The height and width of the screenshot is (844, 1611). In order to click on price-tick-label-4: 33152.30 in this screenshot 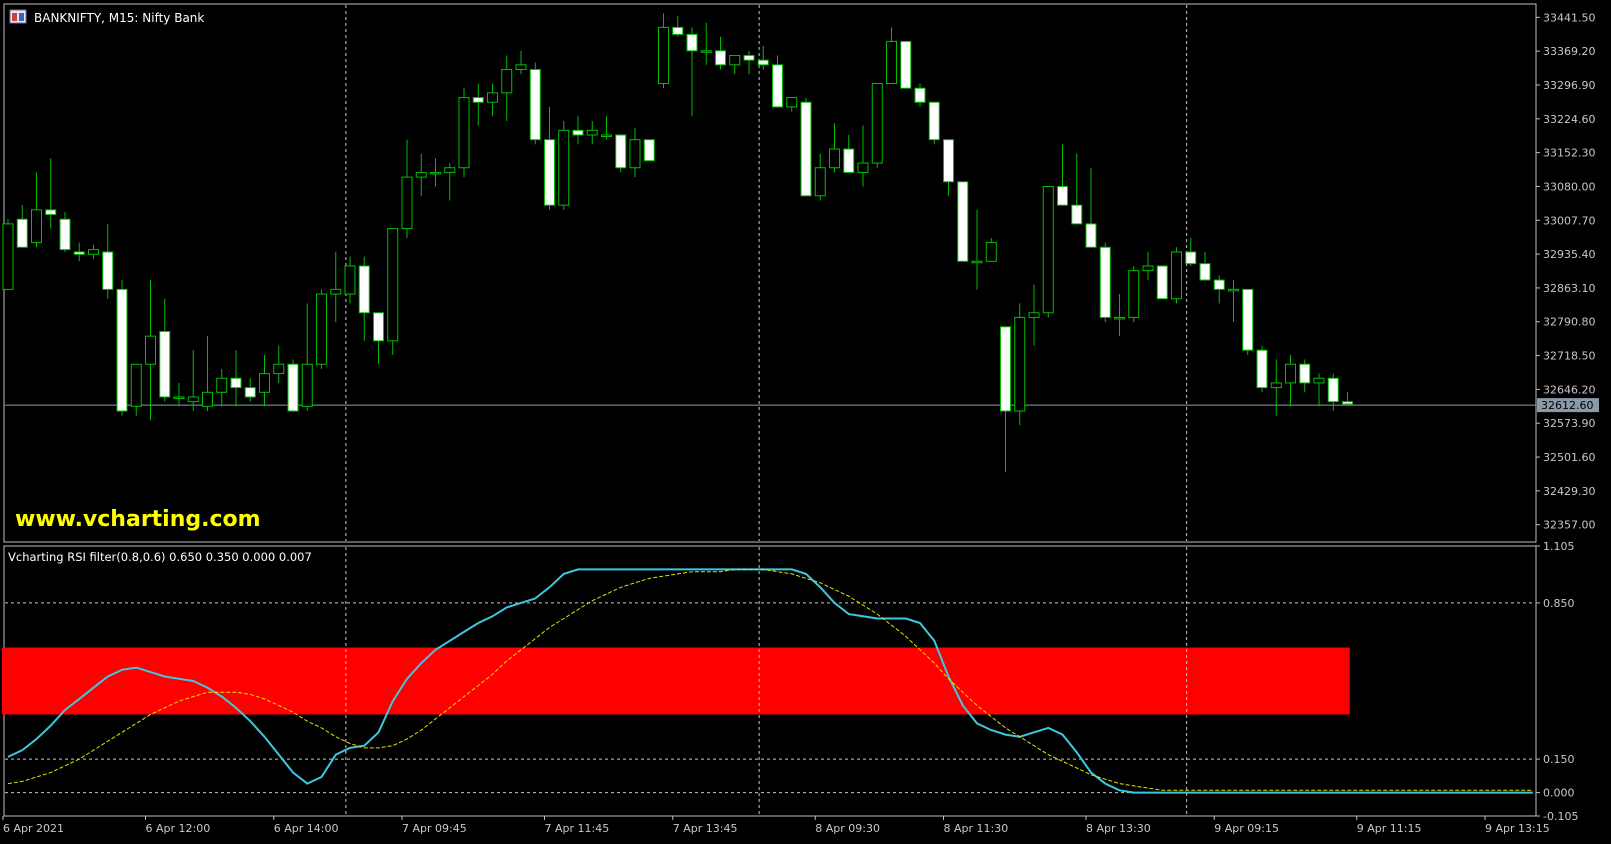, I will do `click(1569, 153)`.